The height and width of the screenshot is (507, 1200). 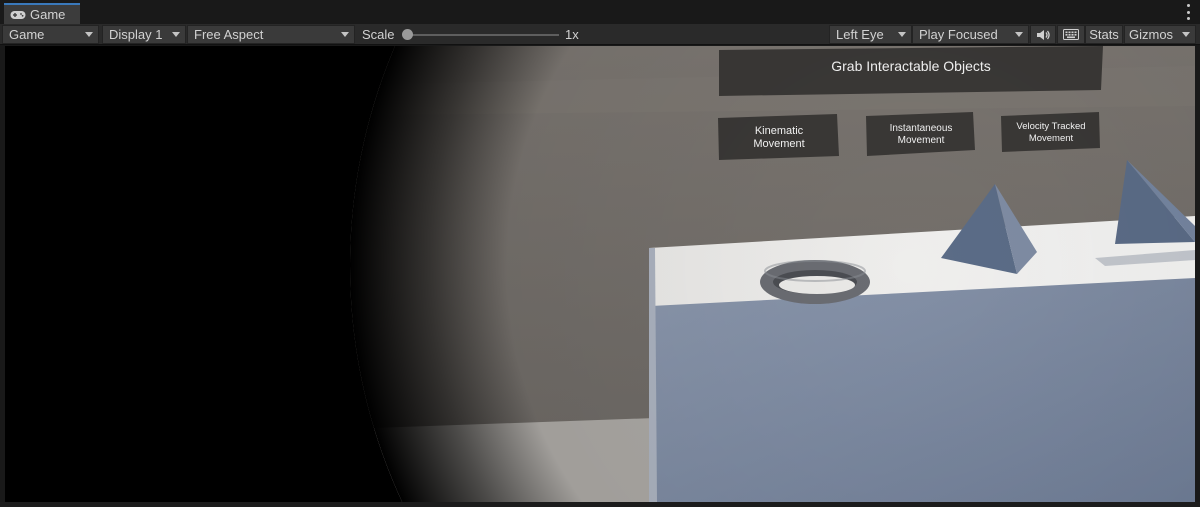 What do you see at coordinates (271, 34) in the screenshot?
I see `aspect-dropdown: Free Aspect` at bounding box center [271, 34].